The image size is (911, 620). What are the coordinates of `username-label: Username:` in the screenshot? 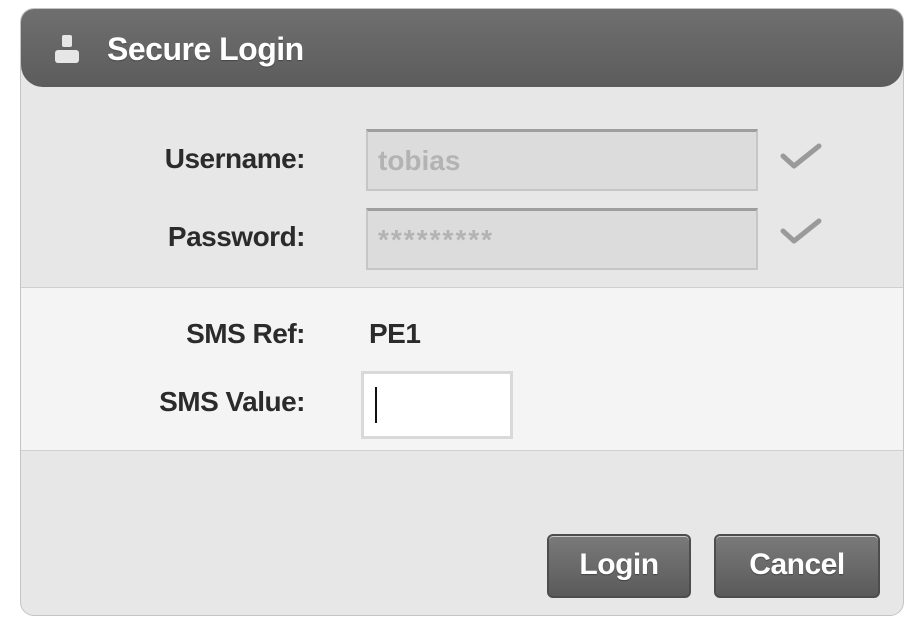 It's located at (235, 158).